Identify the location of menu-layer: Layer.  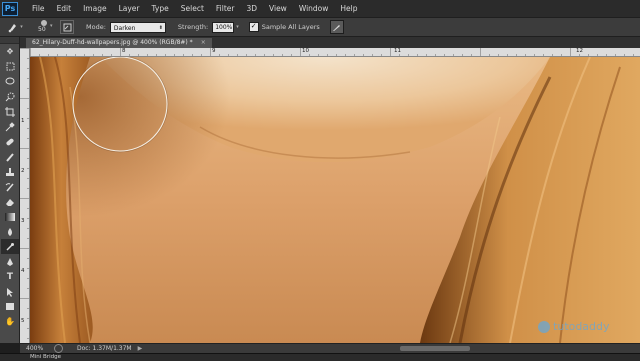
(129, 8).